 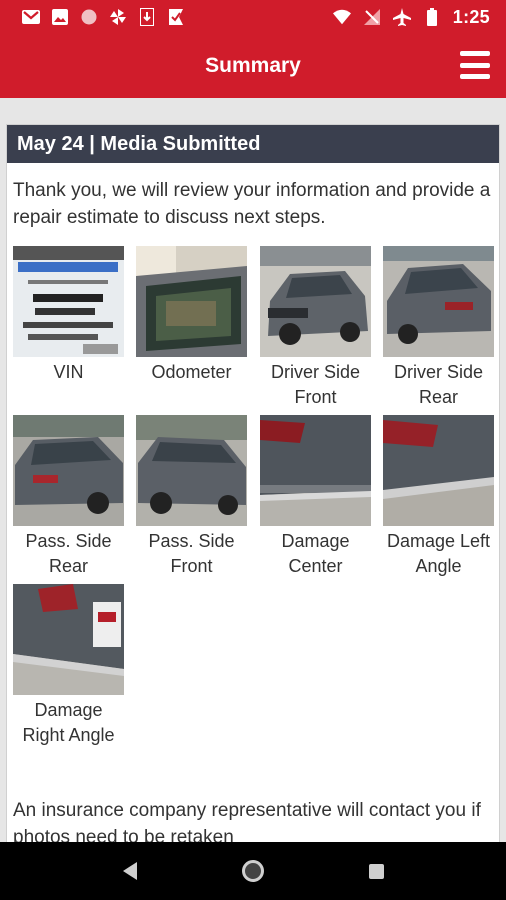 What do you see at coordinates (176, 17) in the screenshot?
I see `check-flag-icon` at bounding box center [176, 17].